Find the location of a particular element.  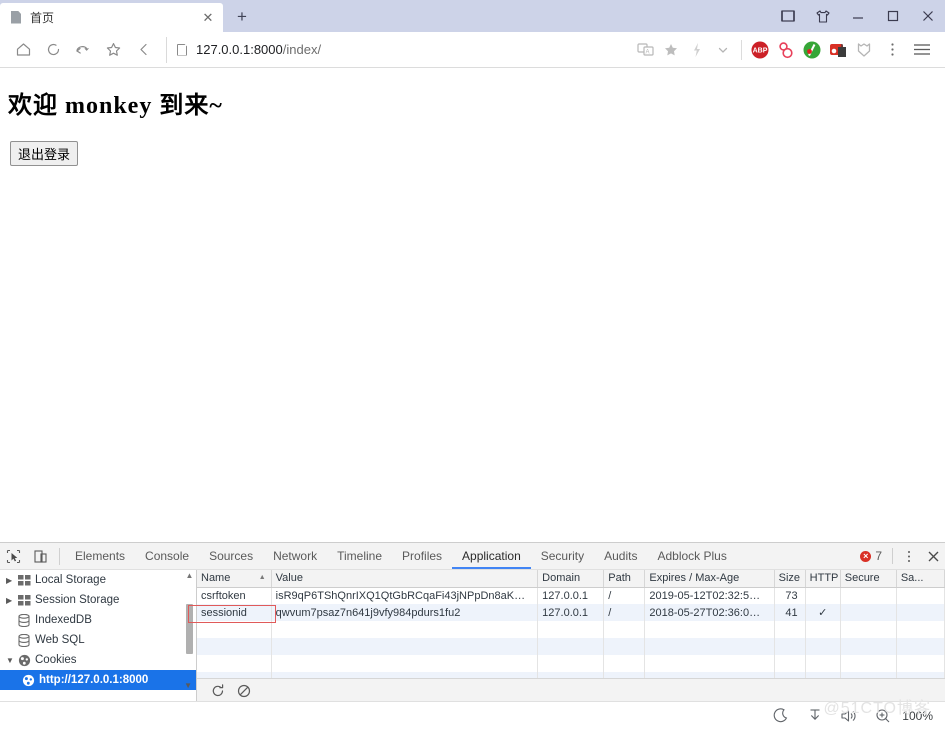

cookie-cell-name: csrftoken is located at coordinates (234, 595).